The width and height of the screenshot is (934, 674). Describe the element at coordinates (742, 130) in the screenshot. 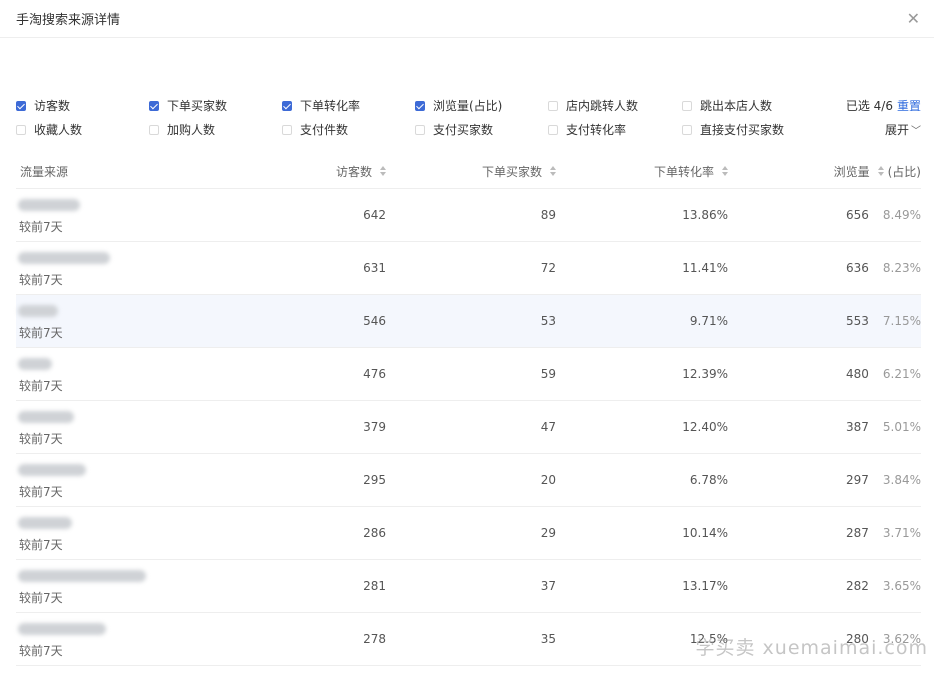

I see `filter-label: 直接支付买家数` at that location.